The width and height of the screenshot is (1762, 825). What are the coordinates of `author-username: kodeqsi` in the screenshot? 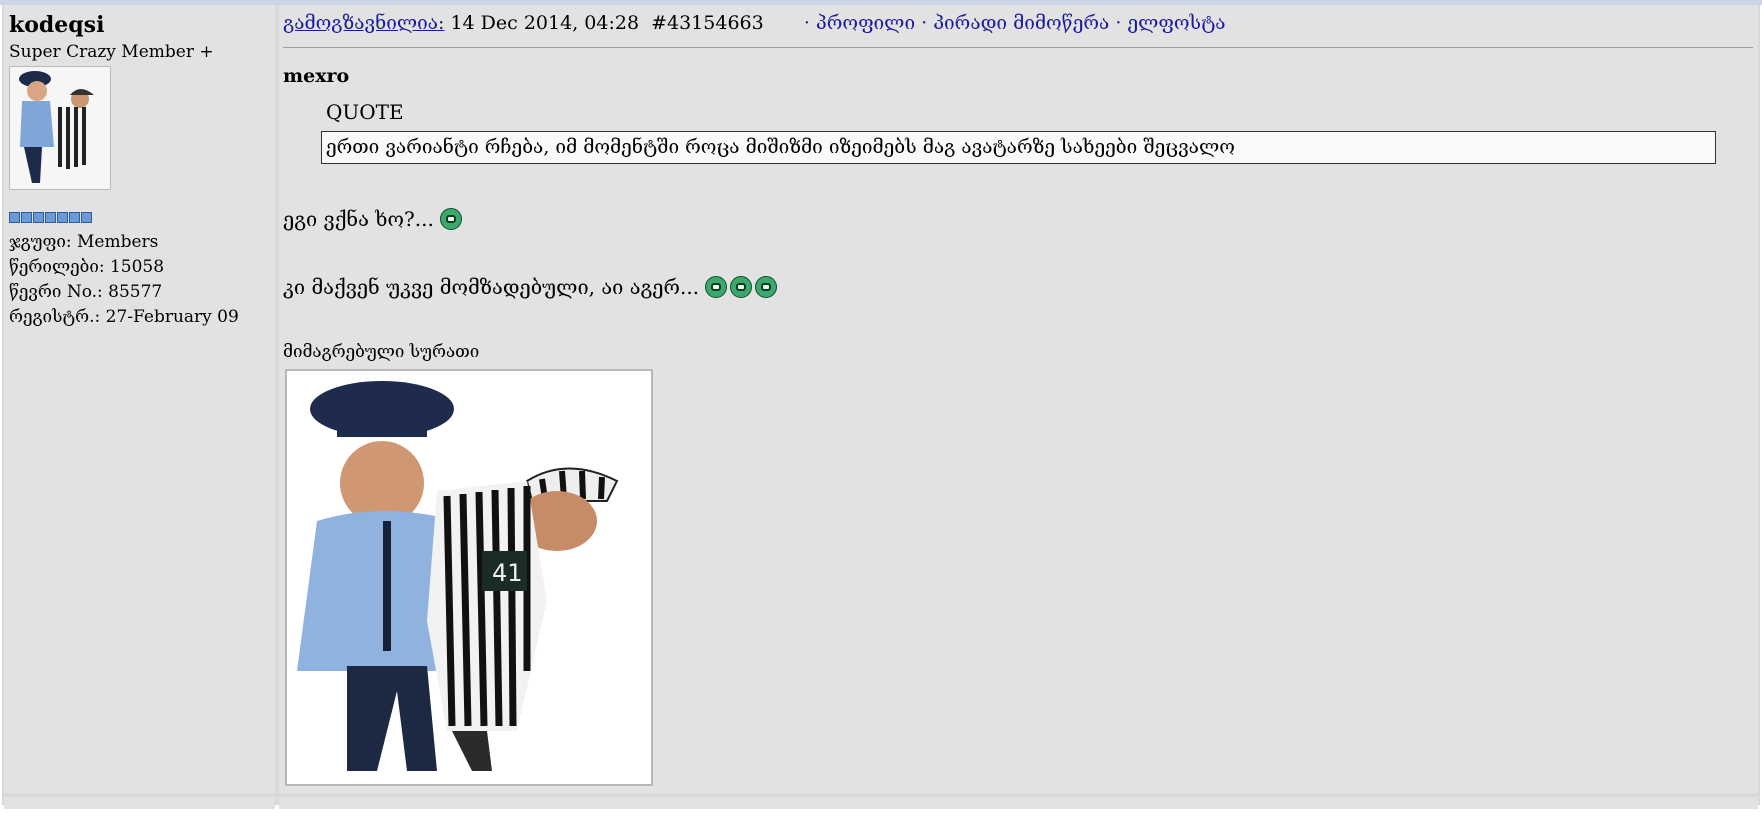 It's located at (56, 25).